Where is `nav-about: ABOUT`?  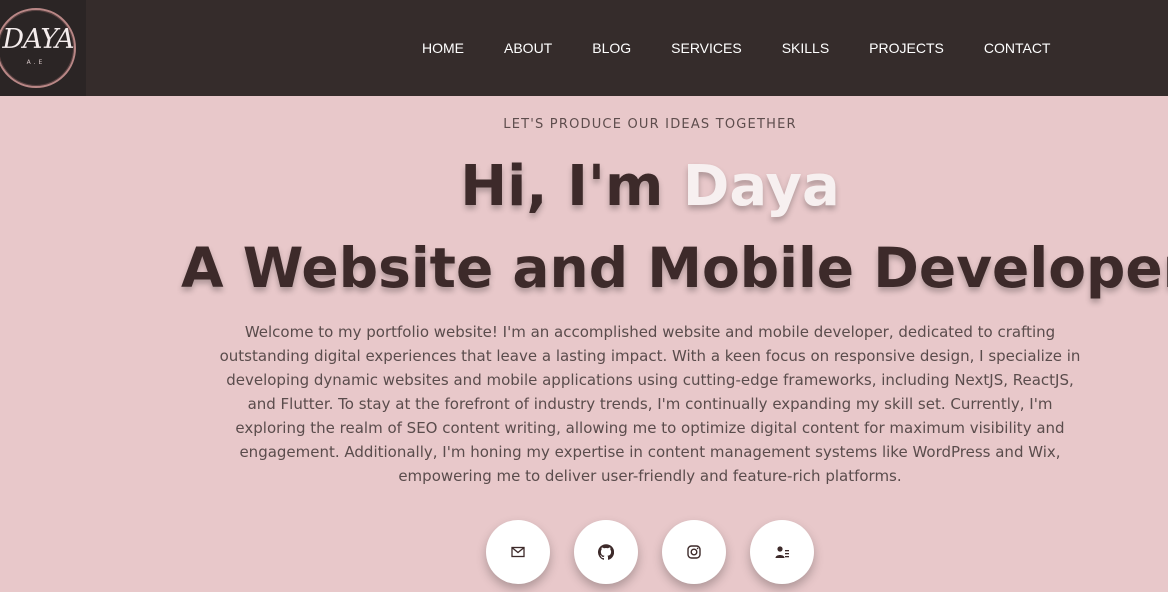
nav-about: ABOUT is located at coordinates (528, 48).